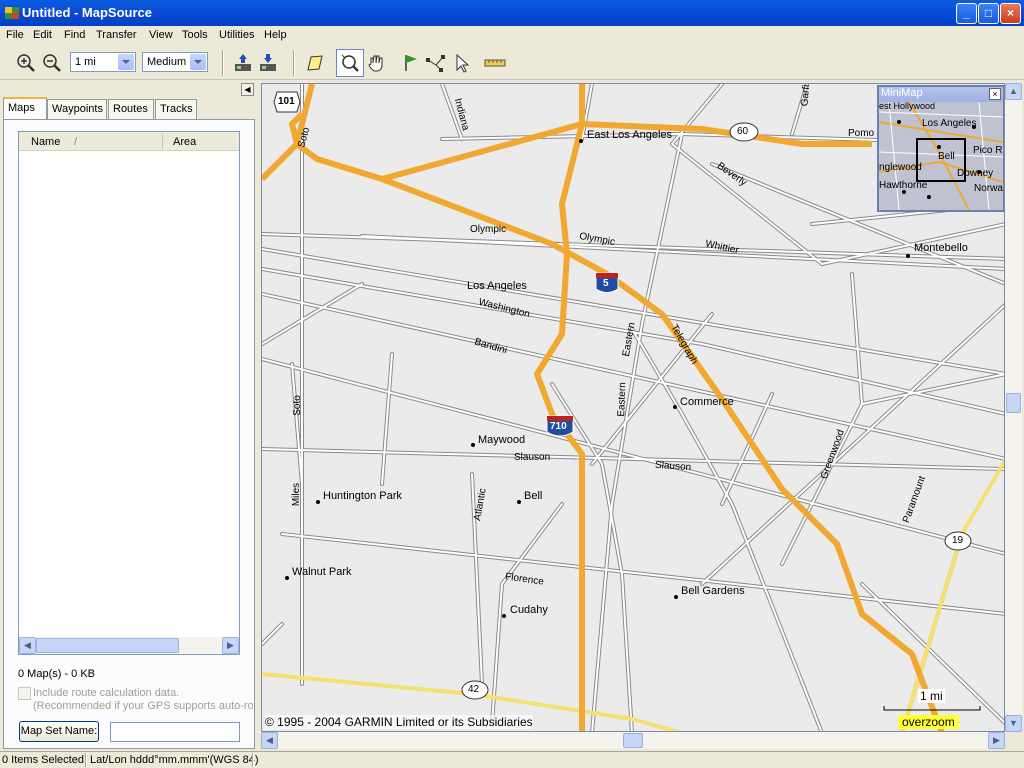 The image size is (1024, 768). What do you see at coordinates (532, 457) in the screenshot?
I see `street-label: Slauson` at bounding box center [532, 457].